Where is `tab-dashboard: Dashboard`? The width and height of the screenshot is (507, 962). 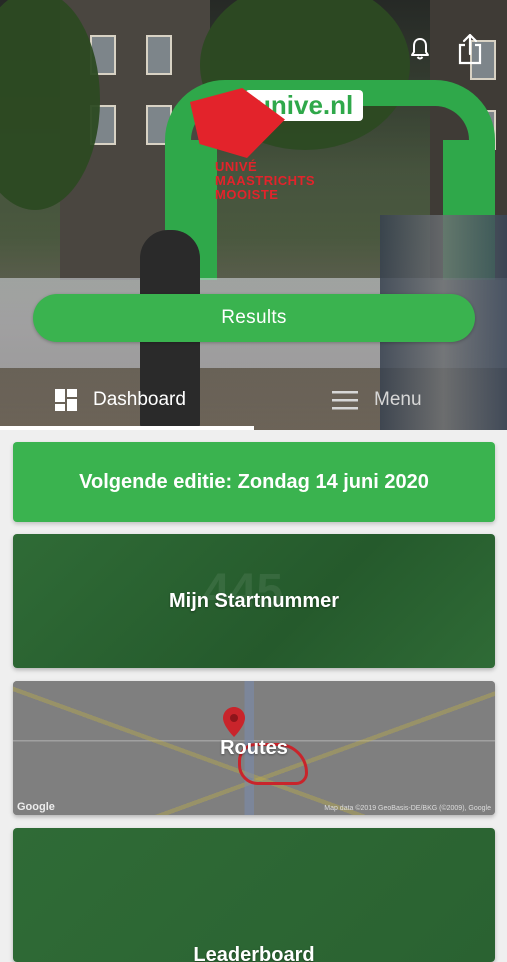 tab-dashboard: Dashboard is located at coordinates (120, 400).